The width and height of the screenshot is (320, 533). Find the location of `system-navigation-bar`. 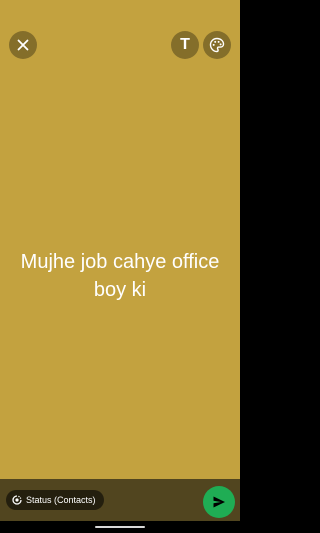

system-navigation-bar is located at coordinates (120, 527).